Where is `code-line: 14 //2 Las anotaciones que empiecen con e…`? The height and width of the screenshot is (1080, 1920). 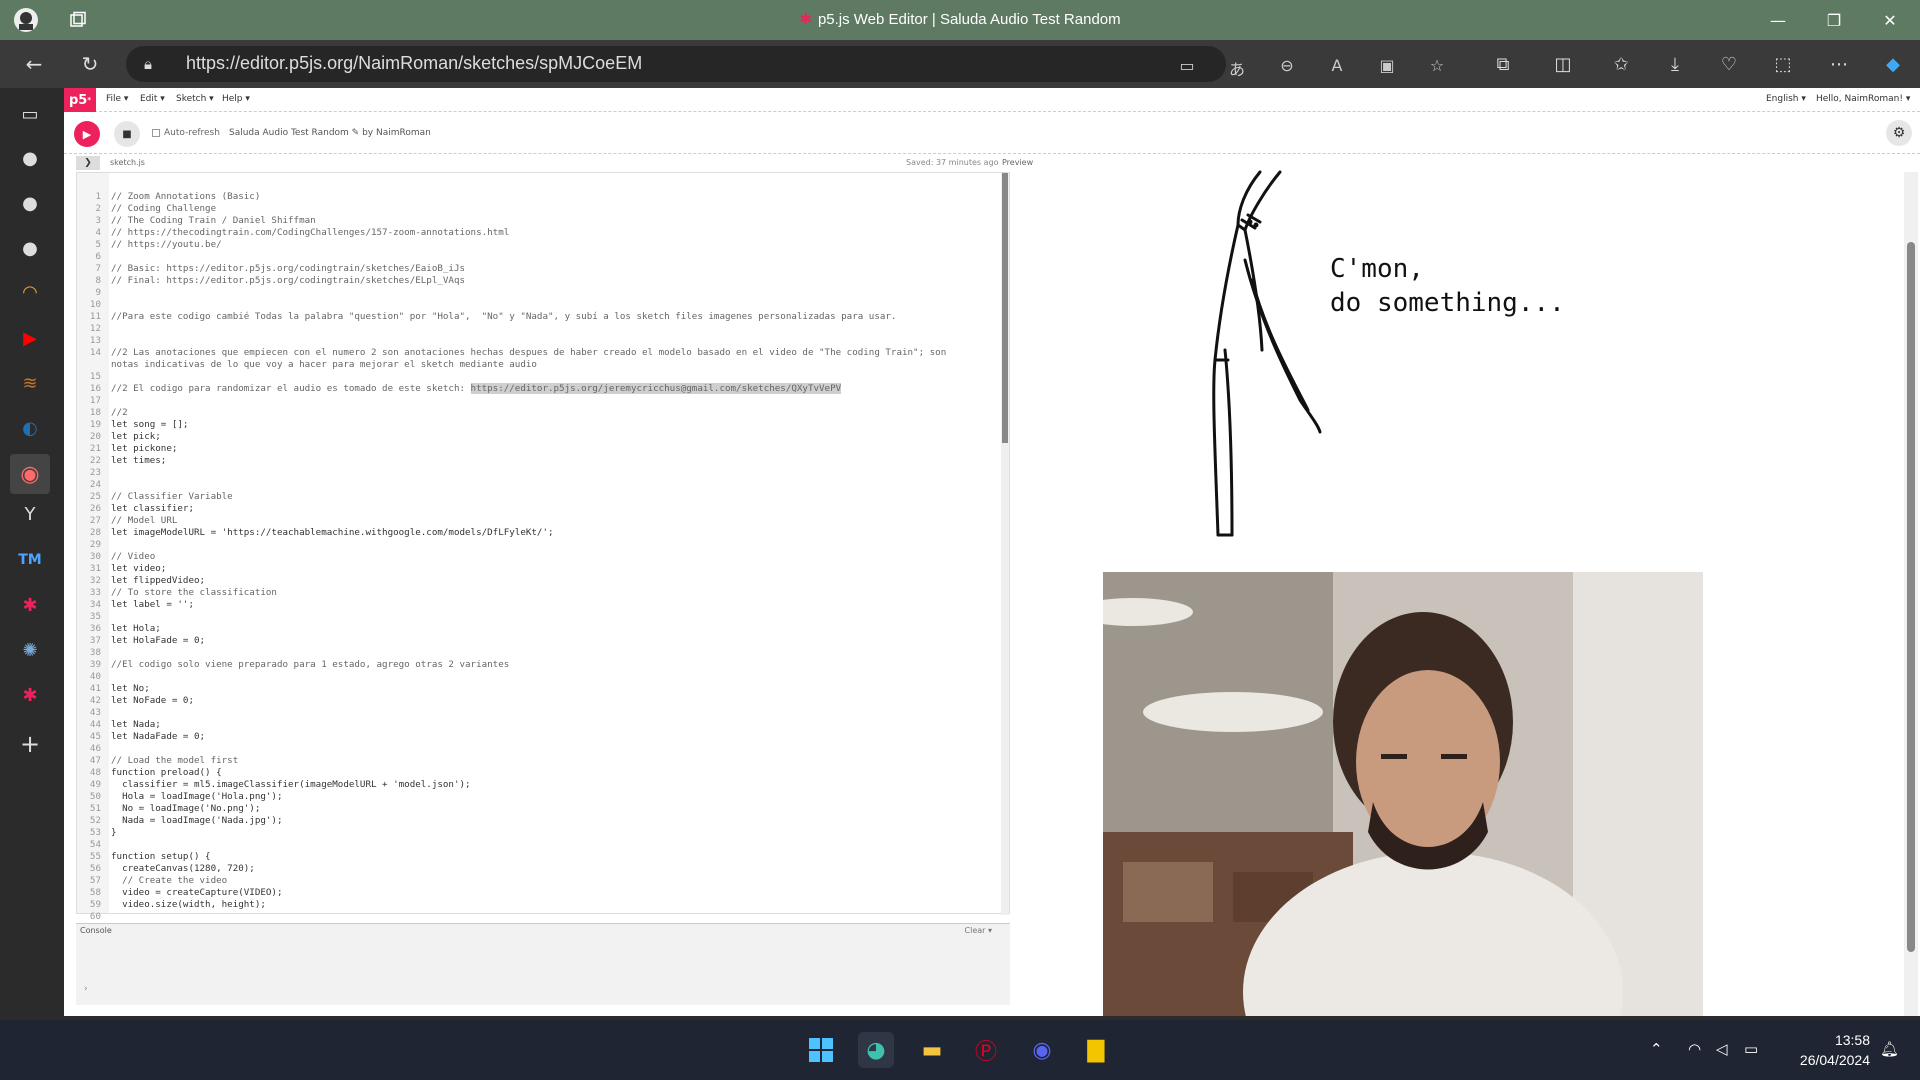
code-line: 14 //2 Las anotaciones que empiecen con e… is located at coordinates (537, 359).